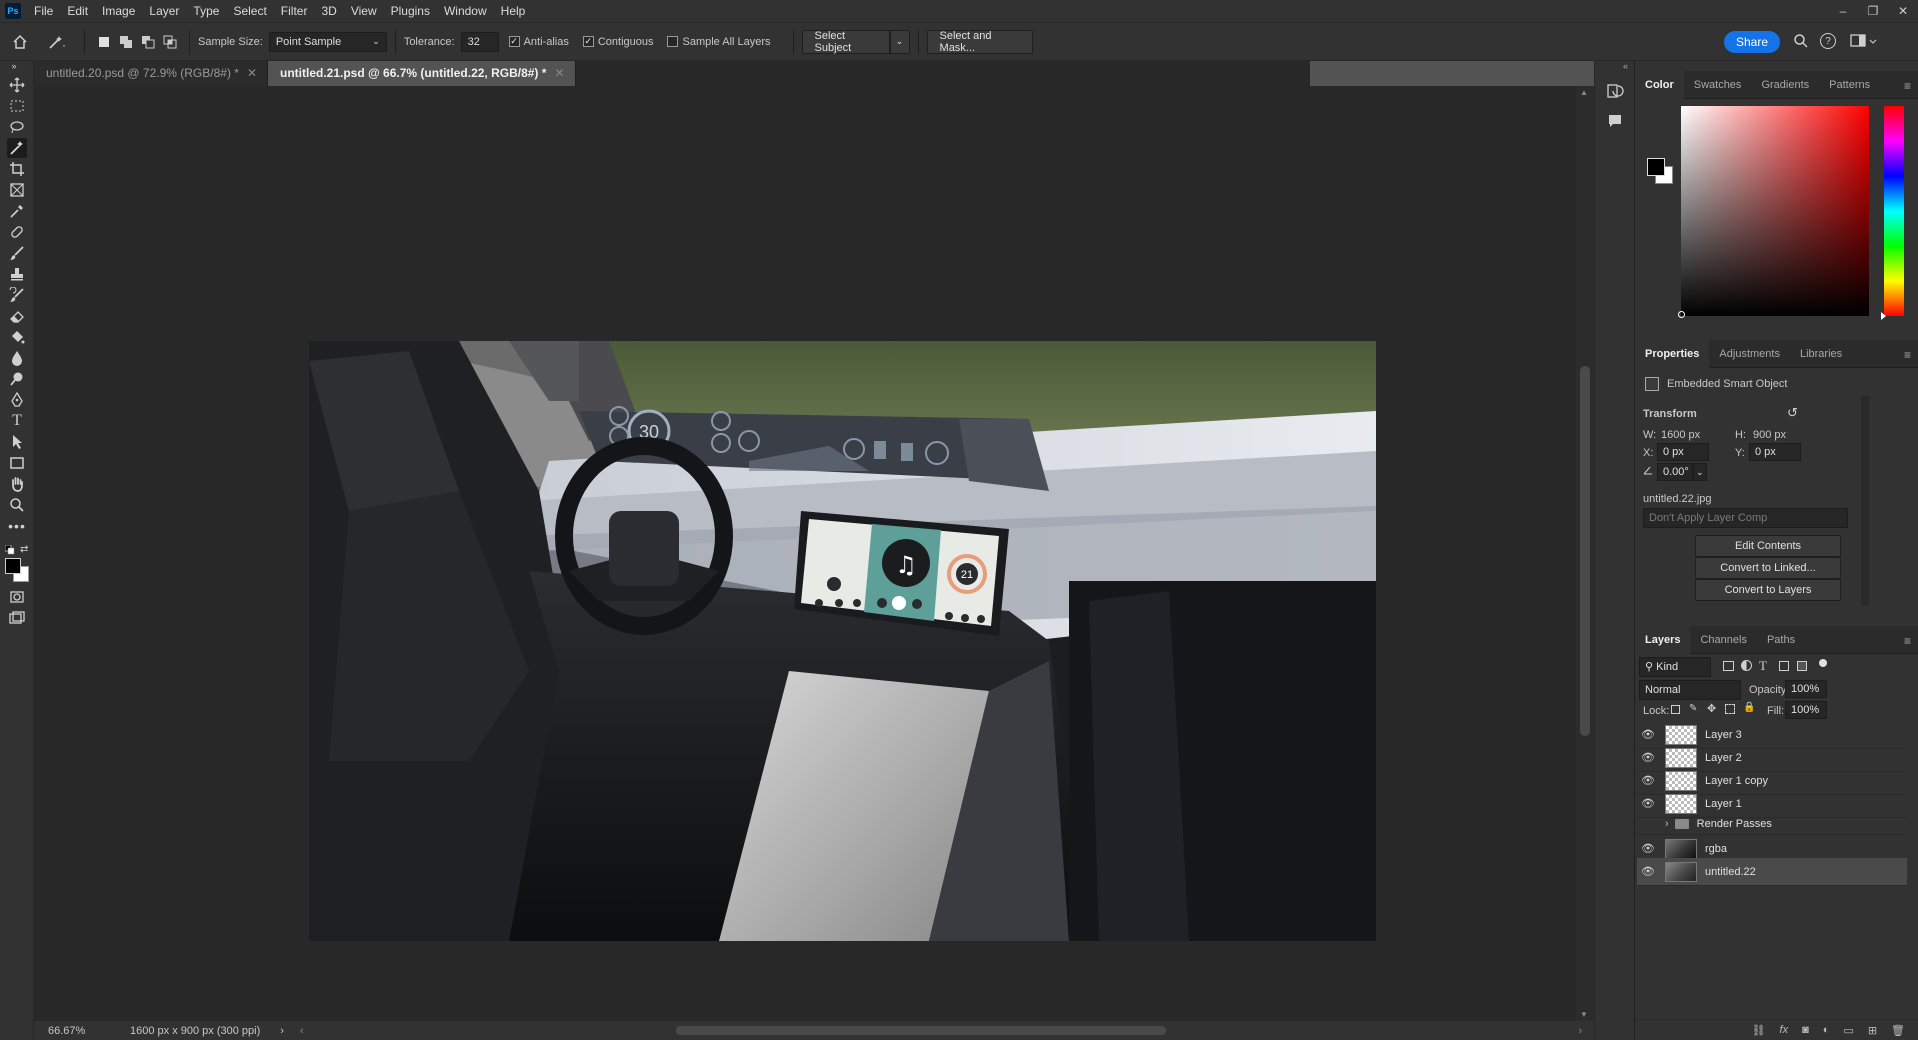 The image size is (1918, 1040). Describe the element at coordinates (1723, 640) in the screenshot. I see `tab-channels: Channels` at that location.